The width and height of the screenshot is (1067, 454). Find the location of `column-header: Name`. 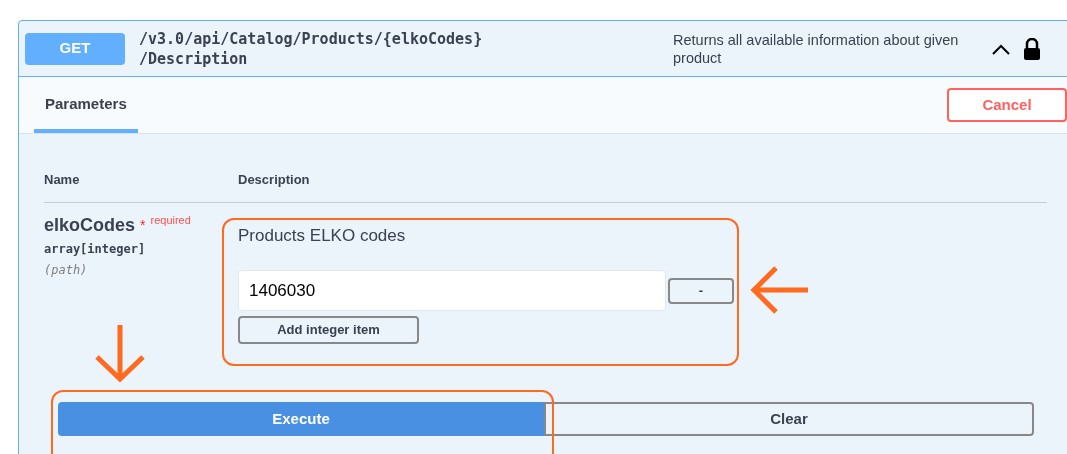

column-header: Name is located at coordinates (62, 180).